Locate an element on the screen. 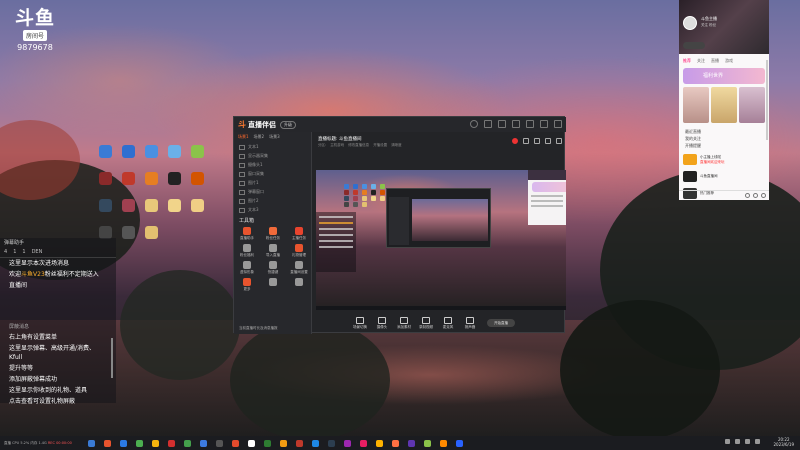 The width and height of the screenshot is (800, 450). tool-item: 快捷键 is located at coordinates (273, 269).